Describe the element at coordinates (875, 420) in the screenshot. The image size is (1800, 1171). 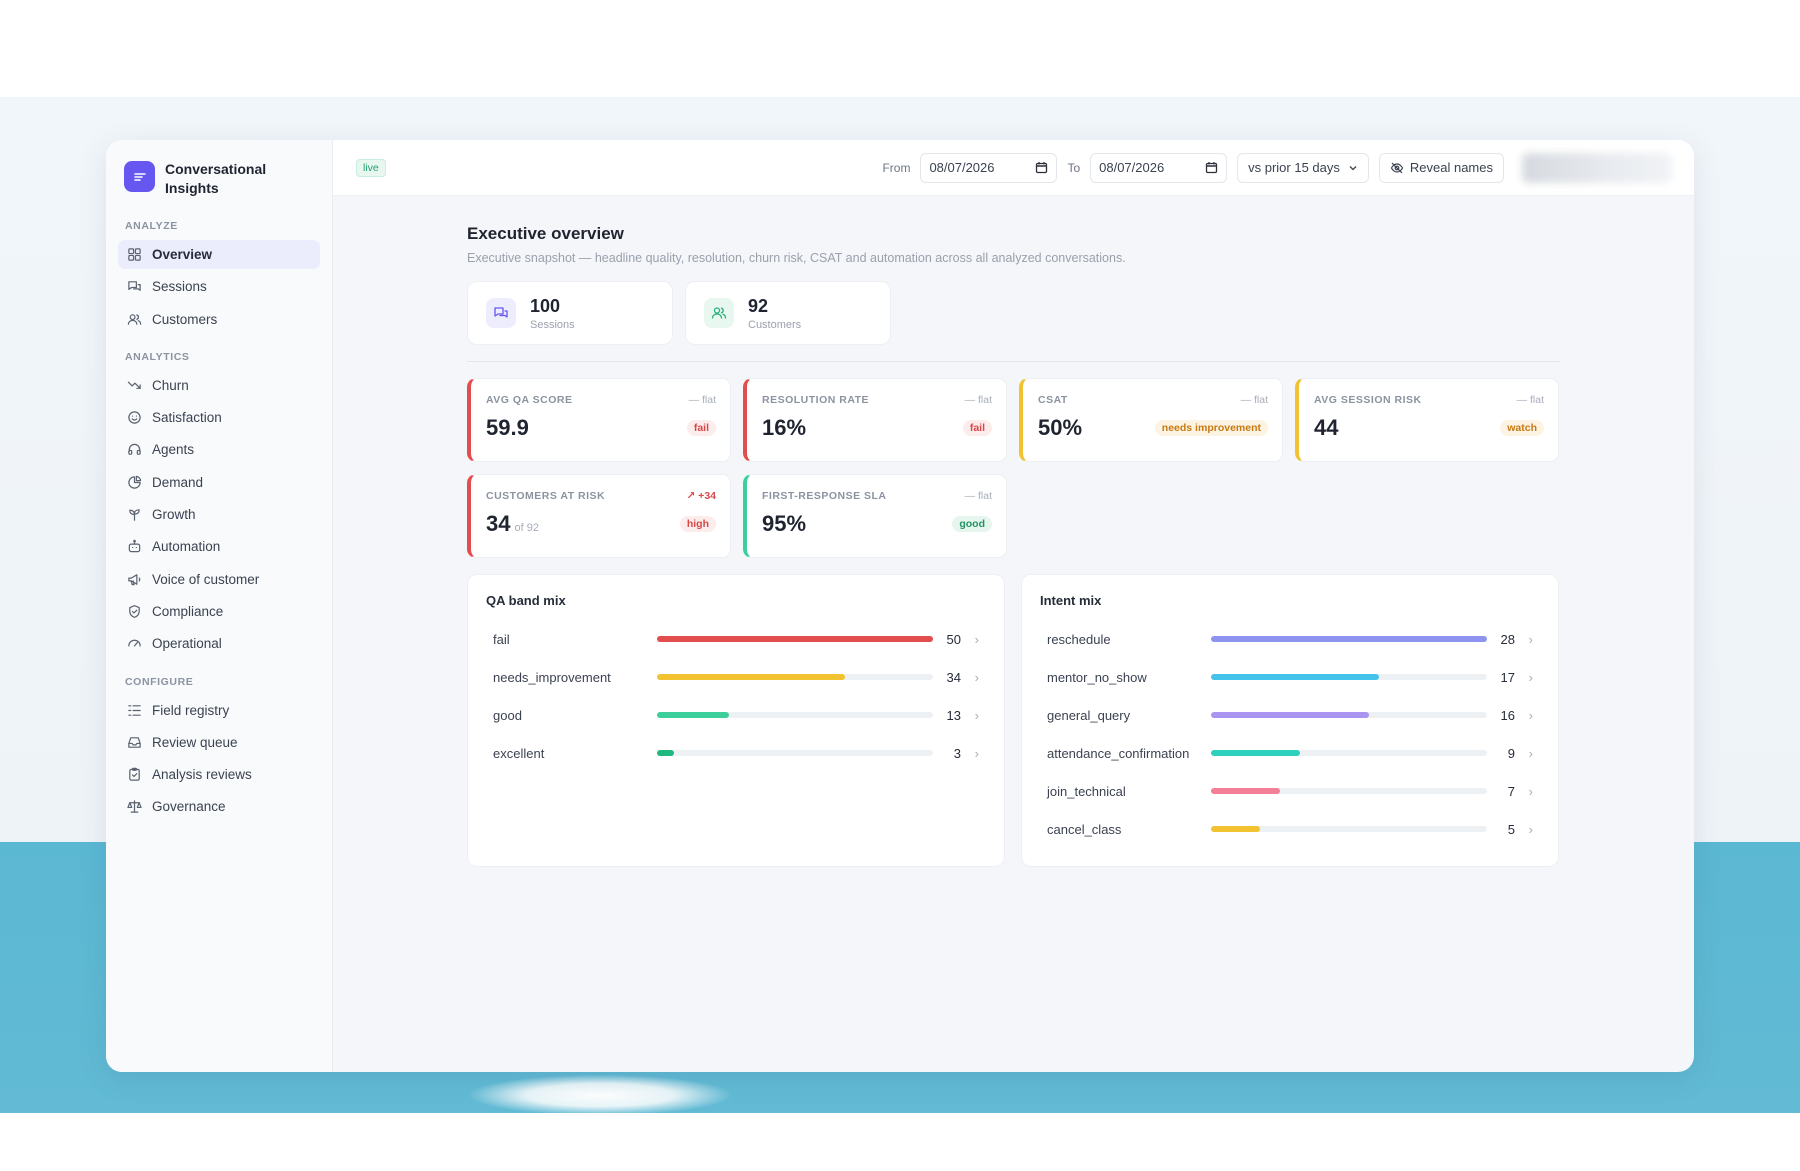
I see `kpi-card-resolution-rate: RESOLUTION RATE — flat 16% fail` at that location.